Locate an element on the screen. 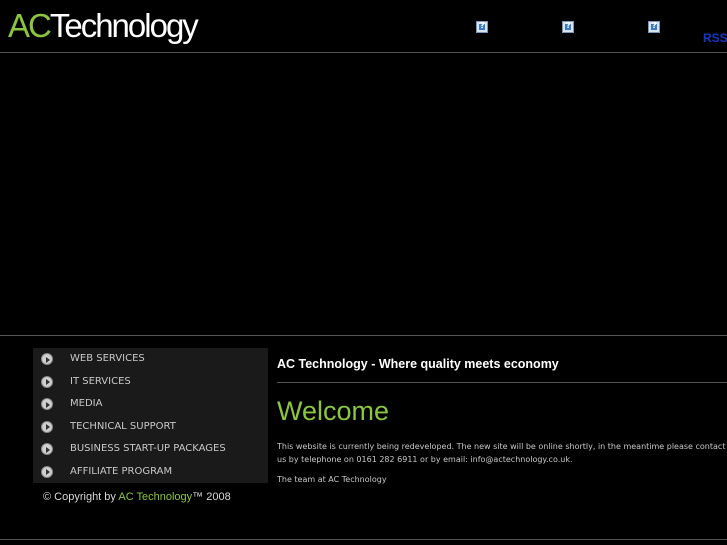  nav-item-technical-support: TECHNICAL SUPPORT is located at coordinates (150, 427).